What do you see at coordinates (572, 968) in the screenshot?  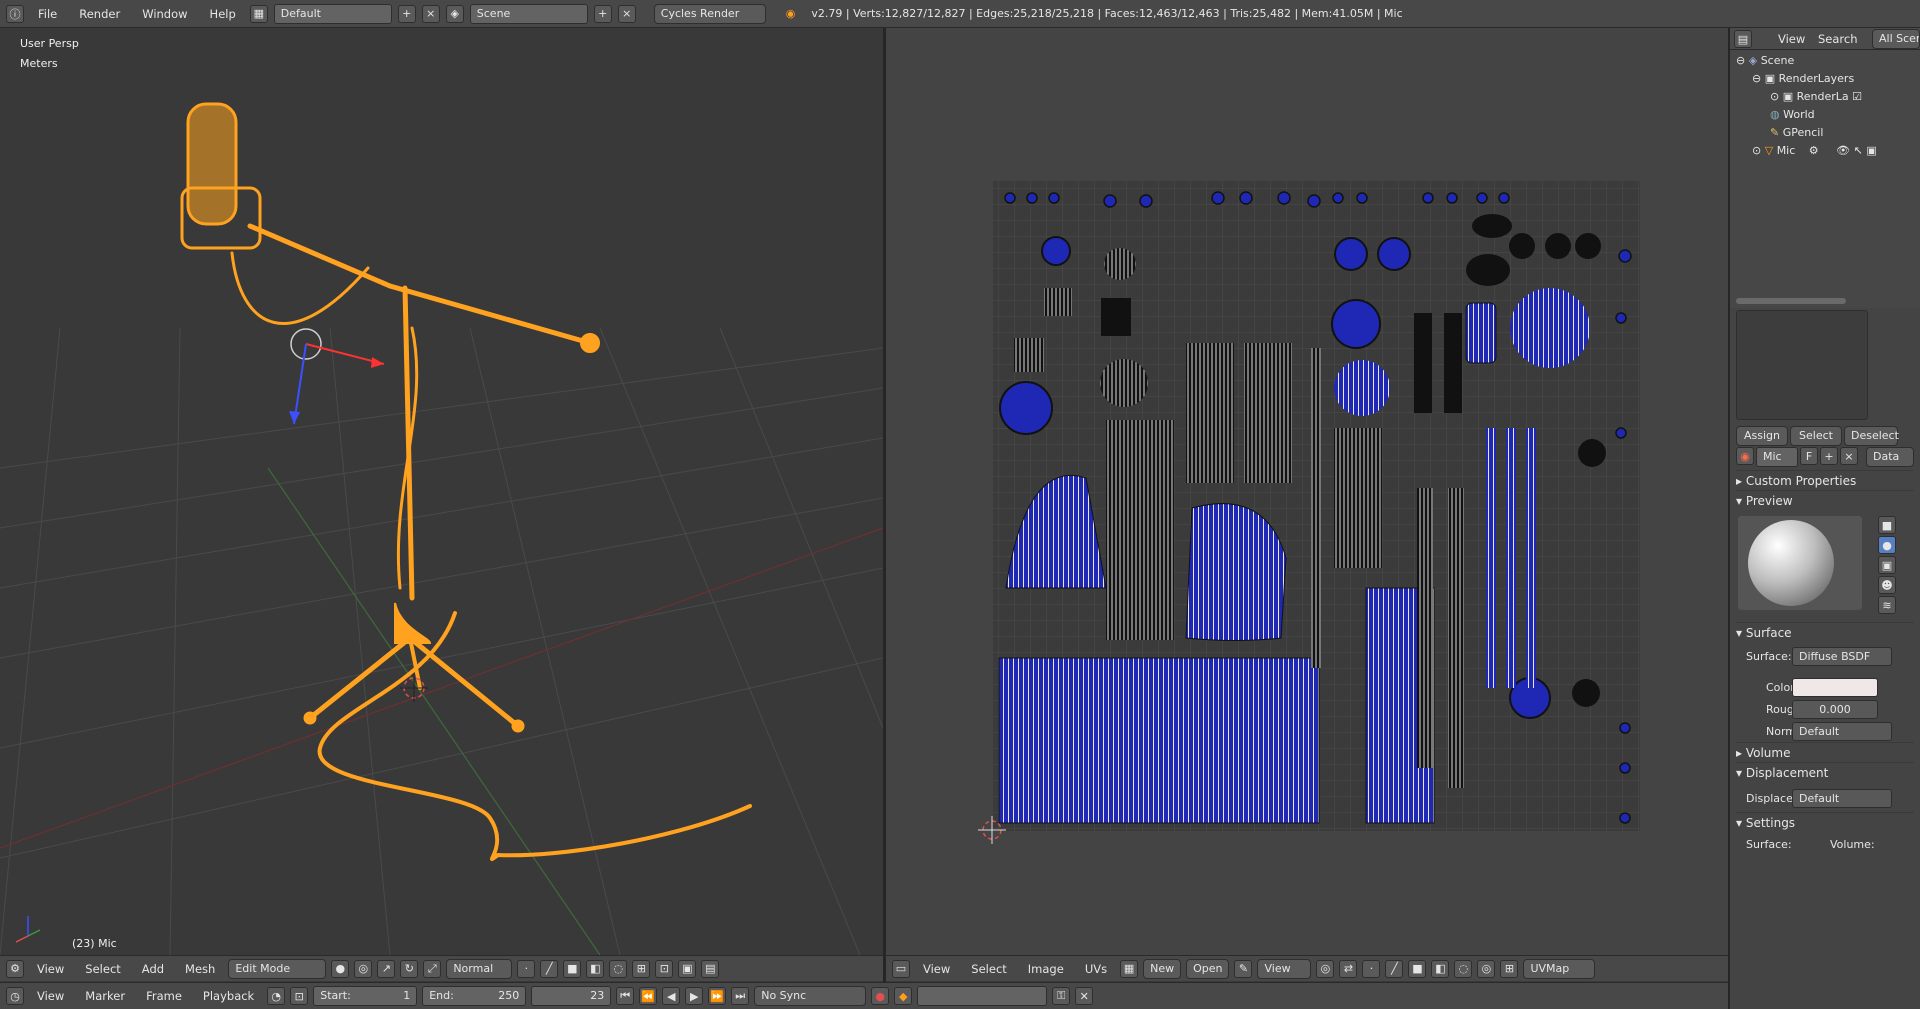 I see `face-select-icon: ■` at bounding box center [572, 968].